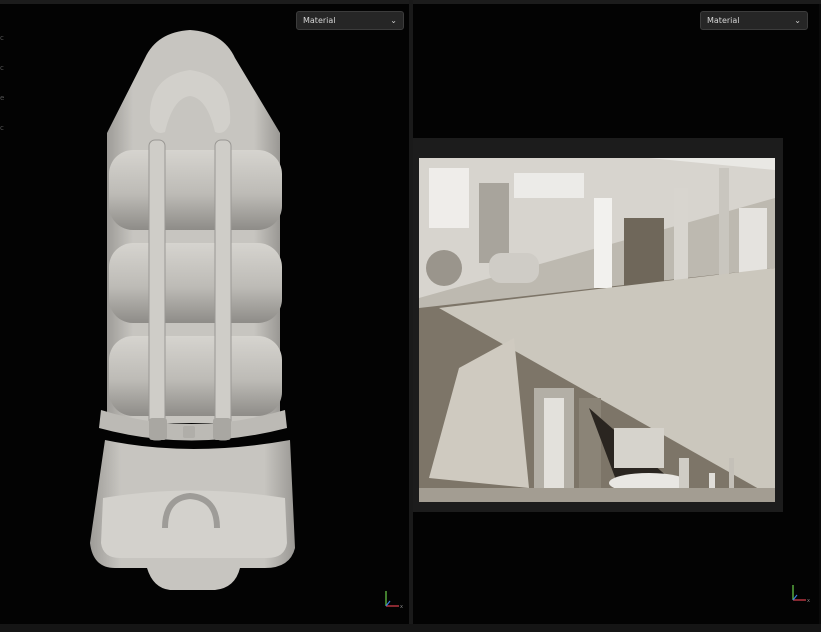 The height and width of the screenshot is (632, 821). I want to click on right-axis-gizmo: x, so click(801, 594).